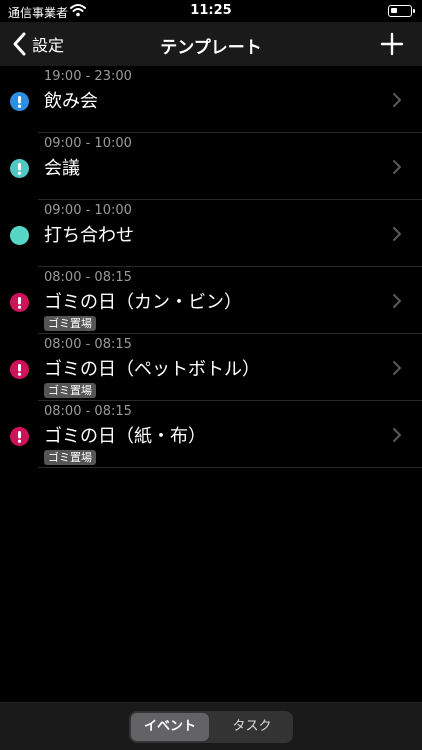 This screenshot has width=422, height=750. I want to click on item-title: ゴミの日（ペットボトル）, so click(152, 369).